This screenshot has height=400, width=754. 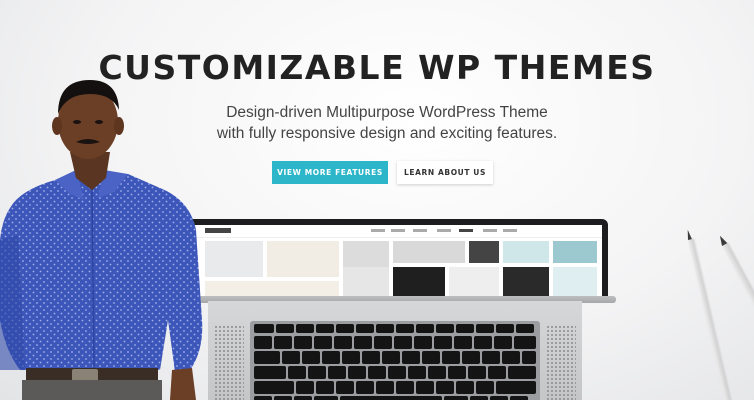 I want to click on laptop-screen, so click(x=396, y=263).